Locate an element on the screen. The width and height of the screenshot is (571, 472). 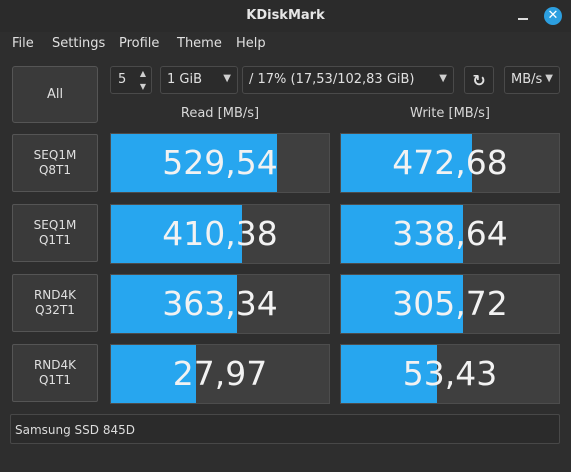
refresh-icon: ↻ is located at coordinates (479, 80).